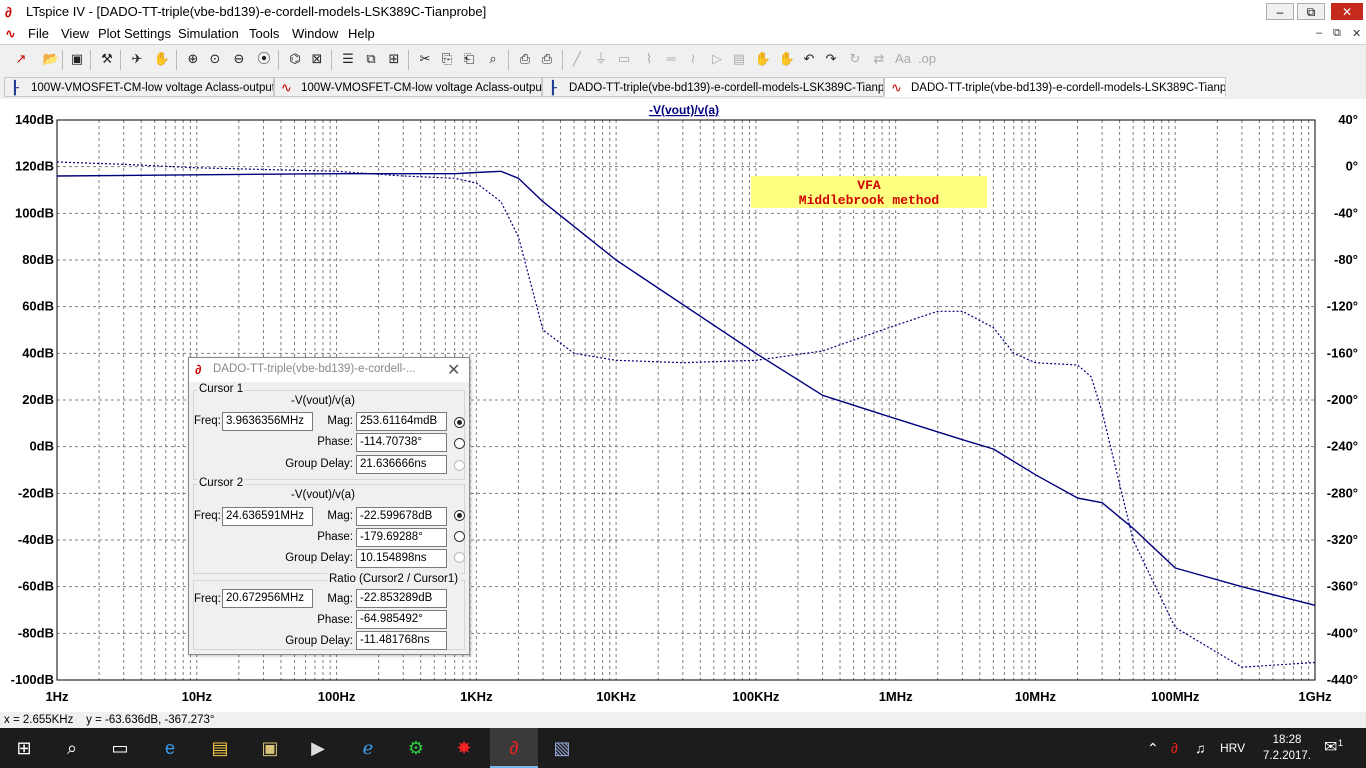 This screenshot has height=768, width=1366. Describe the element at coordinates (1356, 33) in the screenshot. I see `mdi-close-button: ✕` at that location.